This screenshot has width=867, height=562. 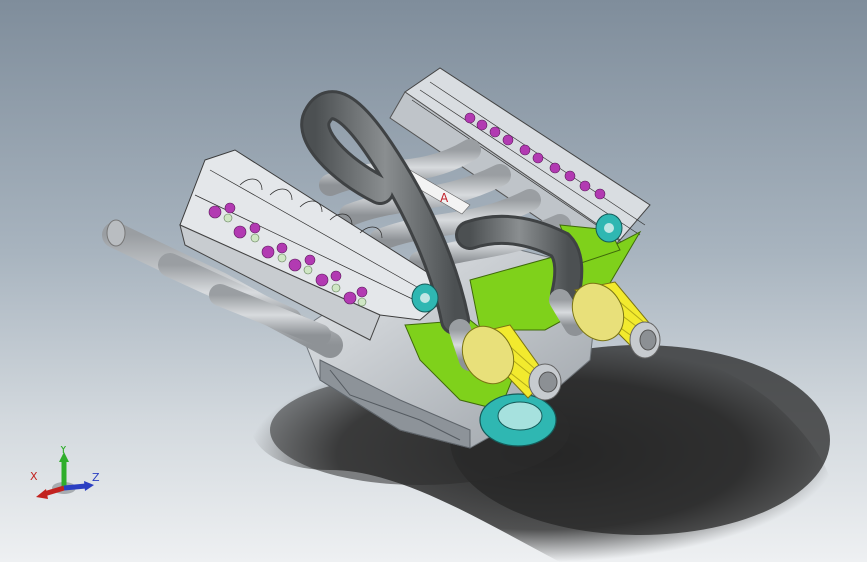 I want to click on z-axis-label: Z, so click(x=96, y=477).